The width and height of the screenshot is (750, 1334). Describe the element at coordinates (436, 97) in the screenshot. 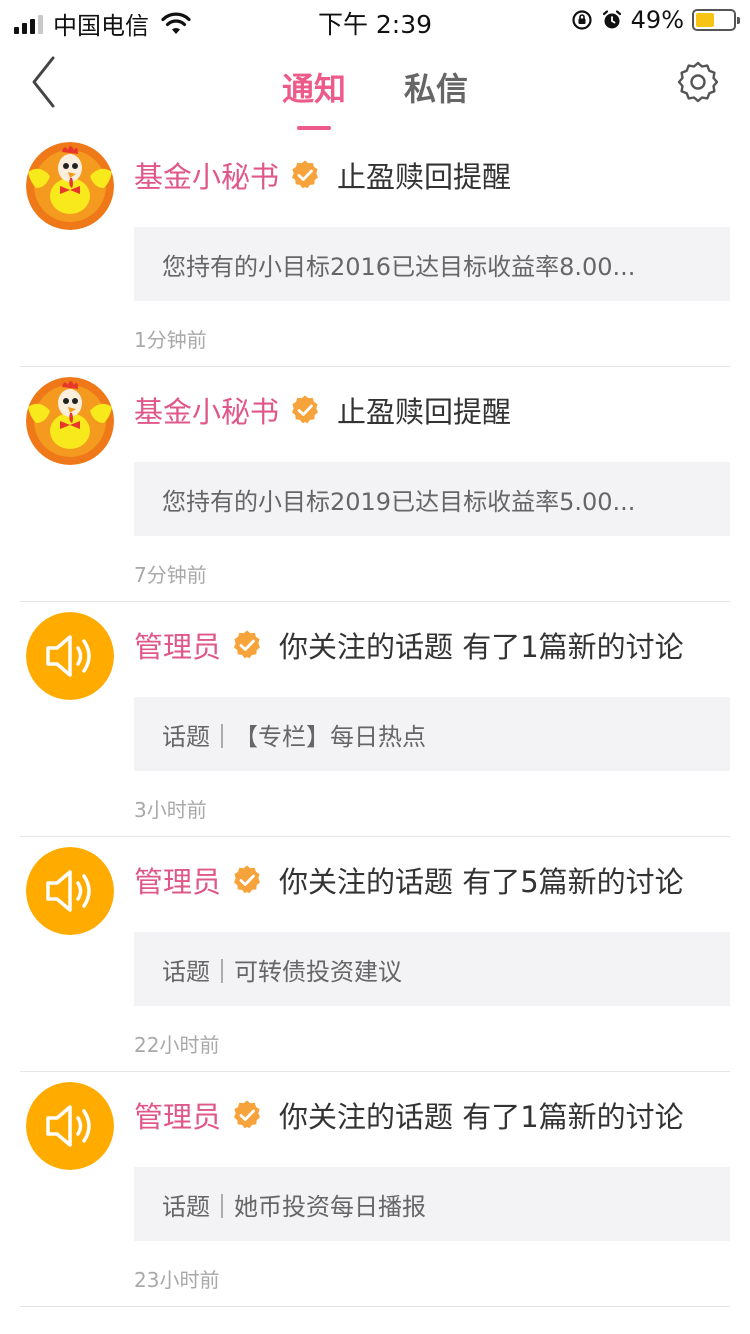

I see `tab-messages: 私信` at that location.